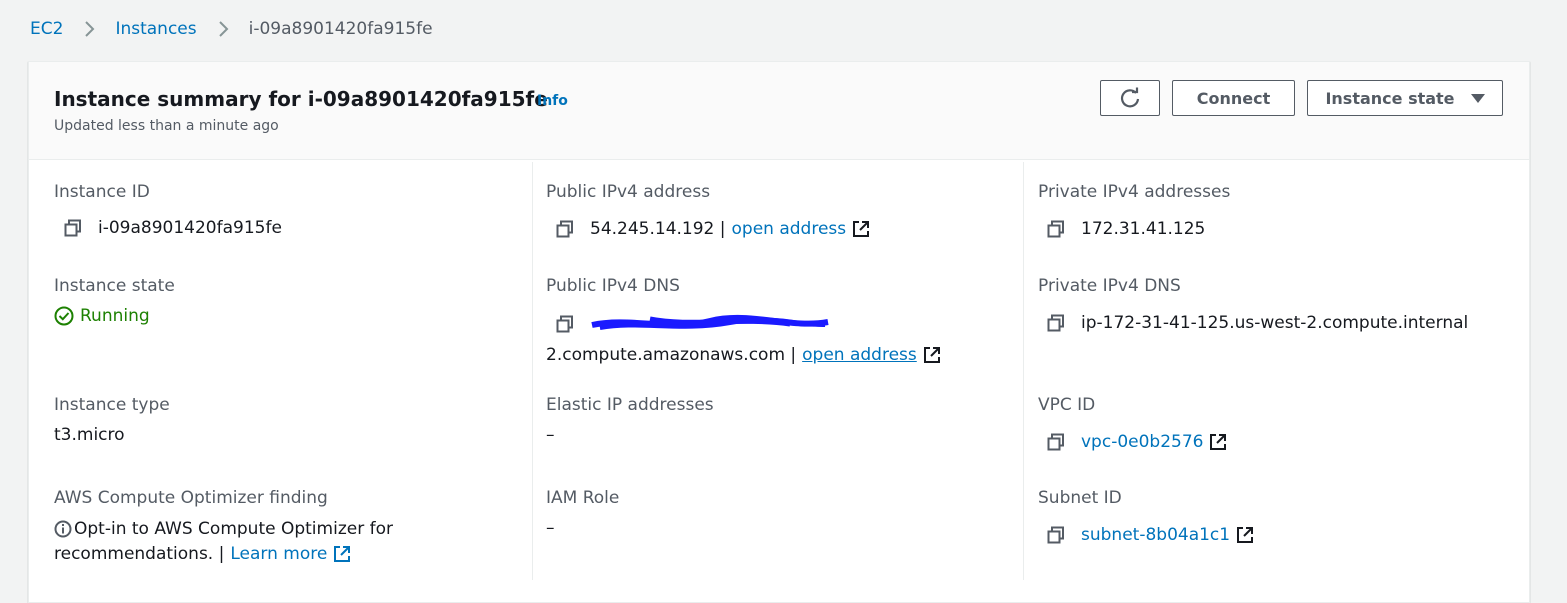 The width and height of the screenshot is (1567, 603). I want to click on iam-role-value: –, so click(550, 528).